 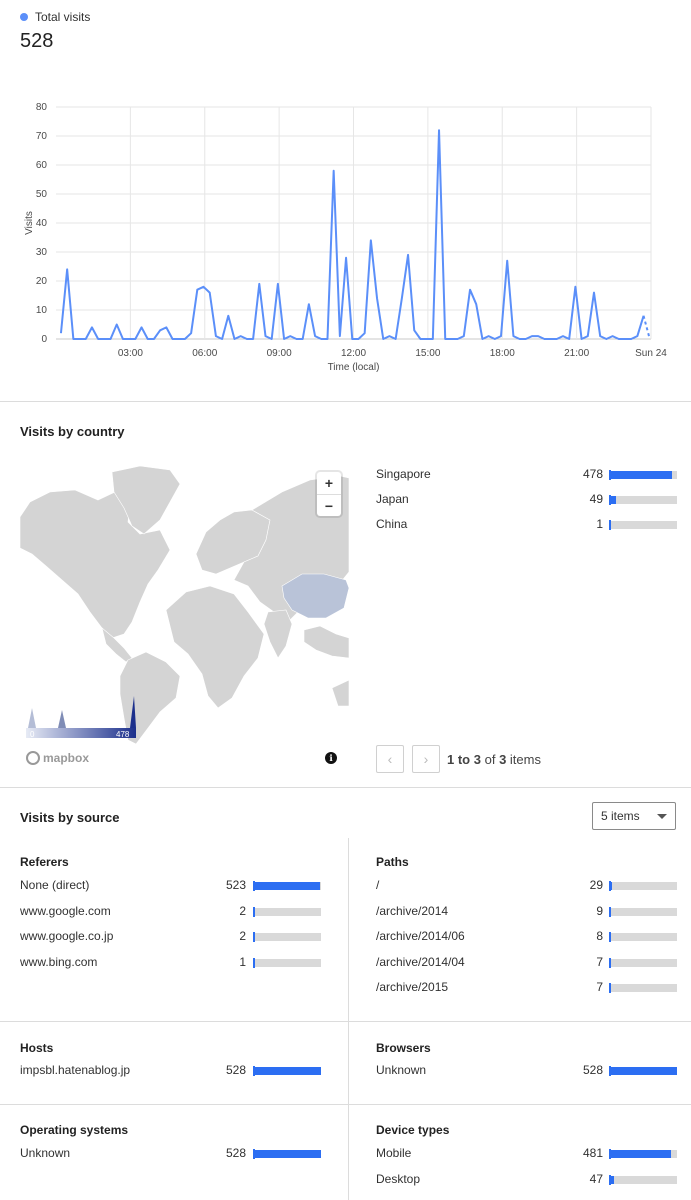 I want to click on list-item: China 1, so click(x=345, y=526).